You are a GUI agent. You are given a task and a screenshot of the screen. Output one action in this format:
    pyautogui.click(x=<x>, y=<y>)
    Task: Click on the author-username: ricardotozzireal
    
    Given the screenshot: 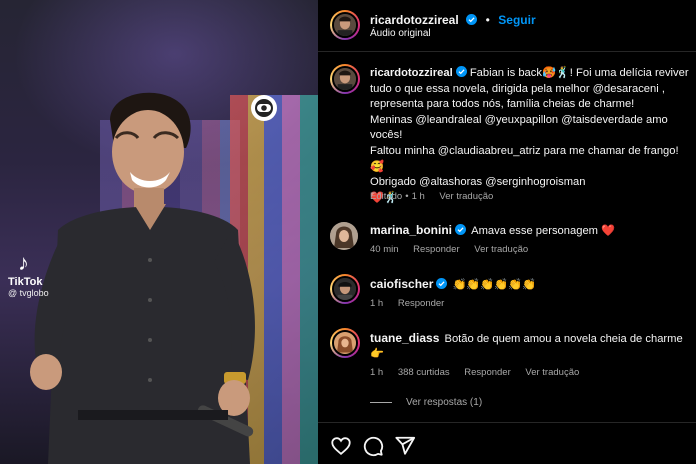 What is the action you would take?
    pyautogui.click(x=414, y=20)
    